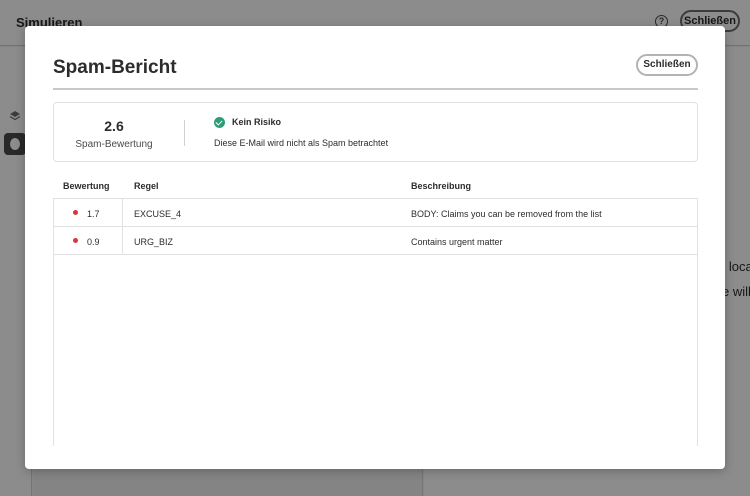 The image size is (750, 496). What do you see at coordinates (93, 214) in the screenshot?
I see `row-rating: 1.7` at bounding box center [93, 214].